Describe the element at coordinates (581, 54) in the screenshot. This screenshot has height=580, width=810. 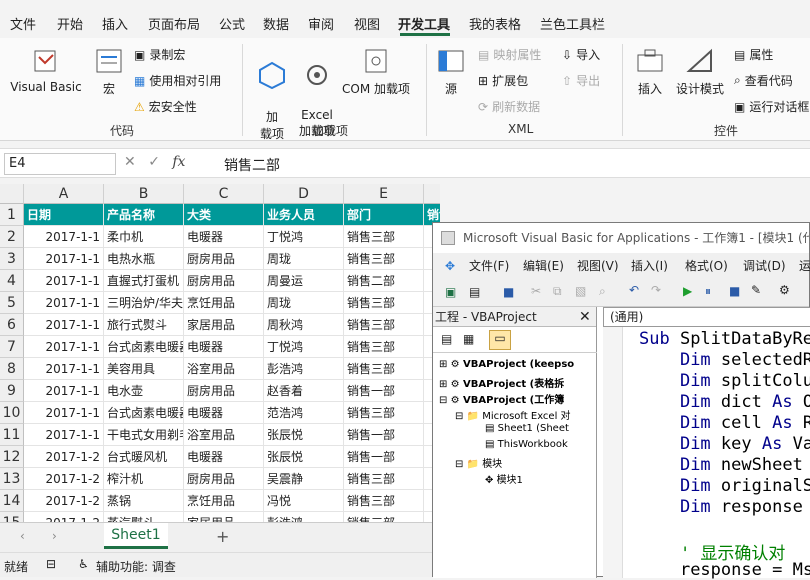
I see `import-button: ⇩ 导入` at that location.